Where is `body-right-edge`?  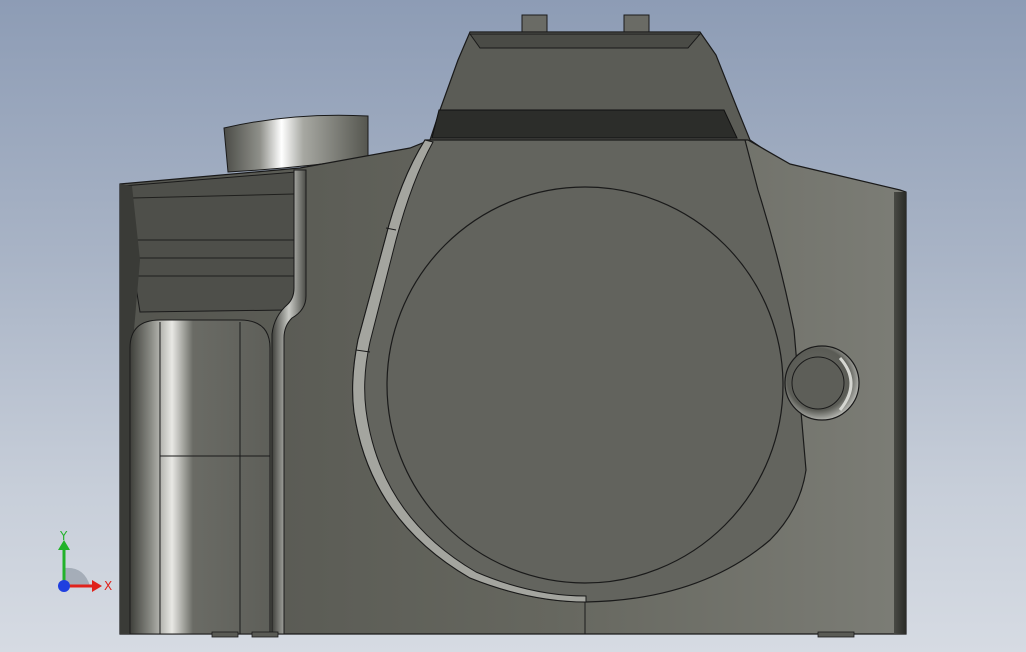
body-right-edge is located at coordinates (900, 413).